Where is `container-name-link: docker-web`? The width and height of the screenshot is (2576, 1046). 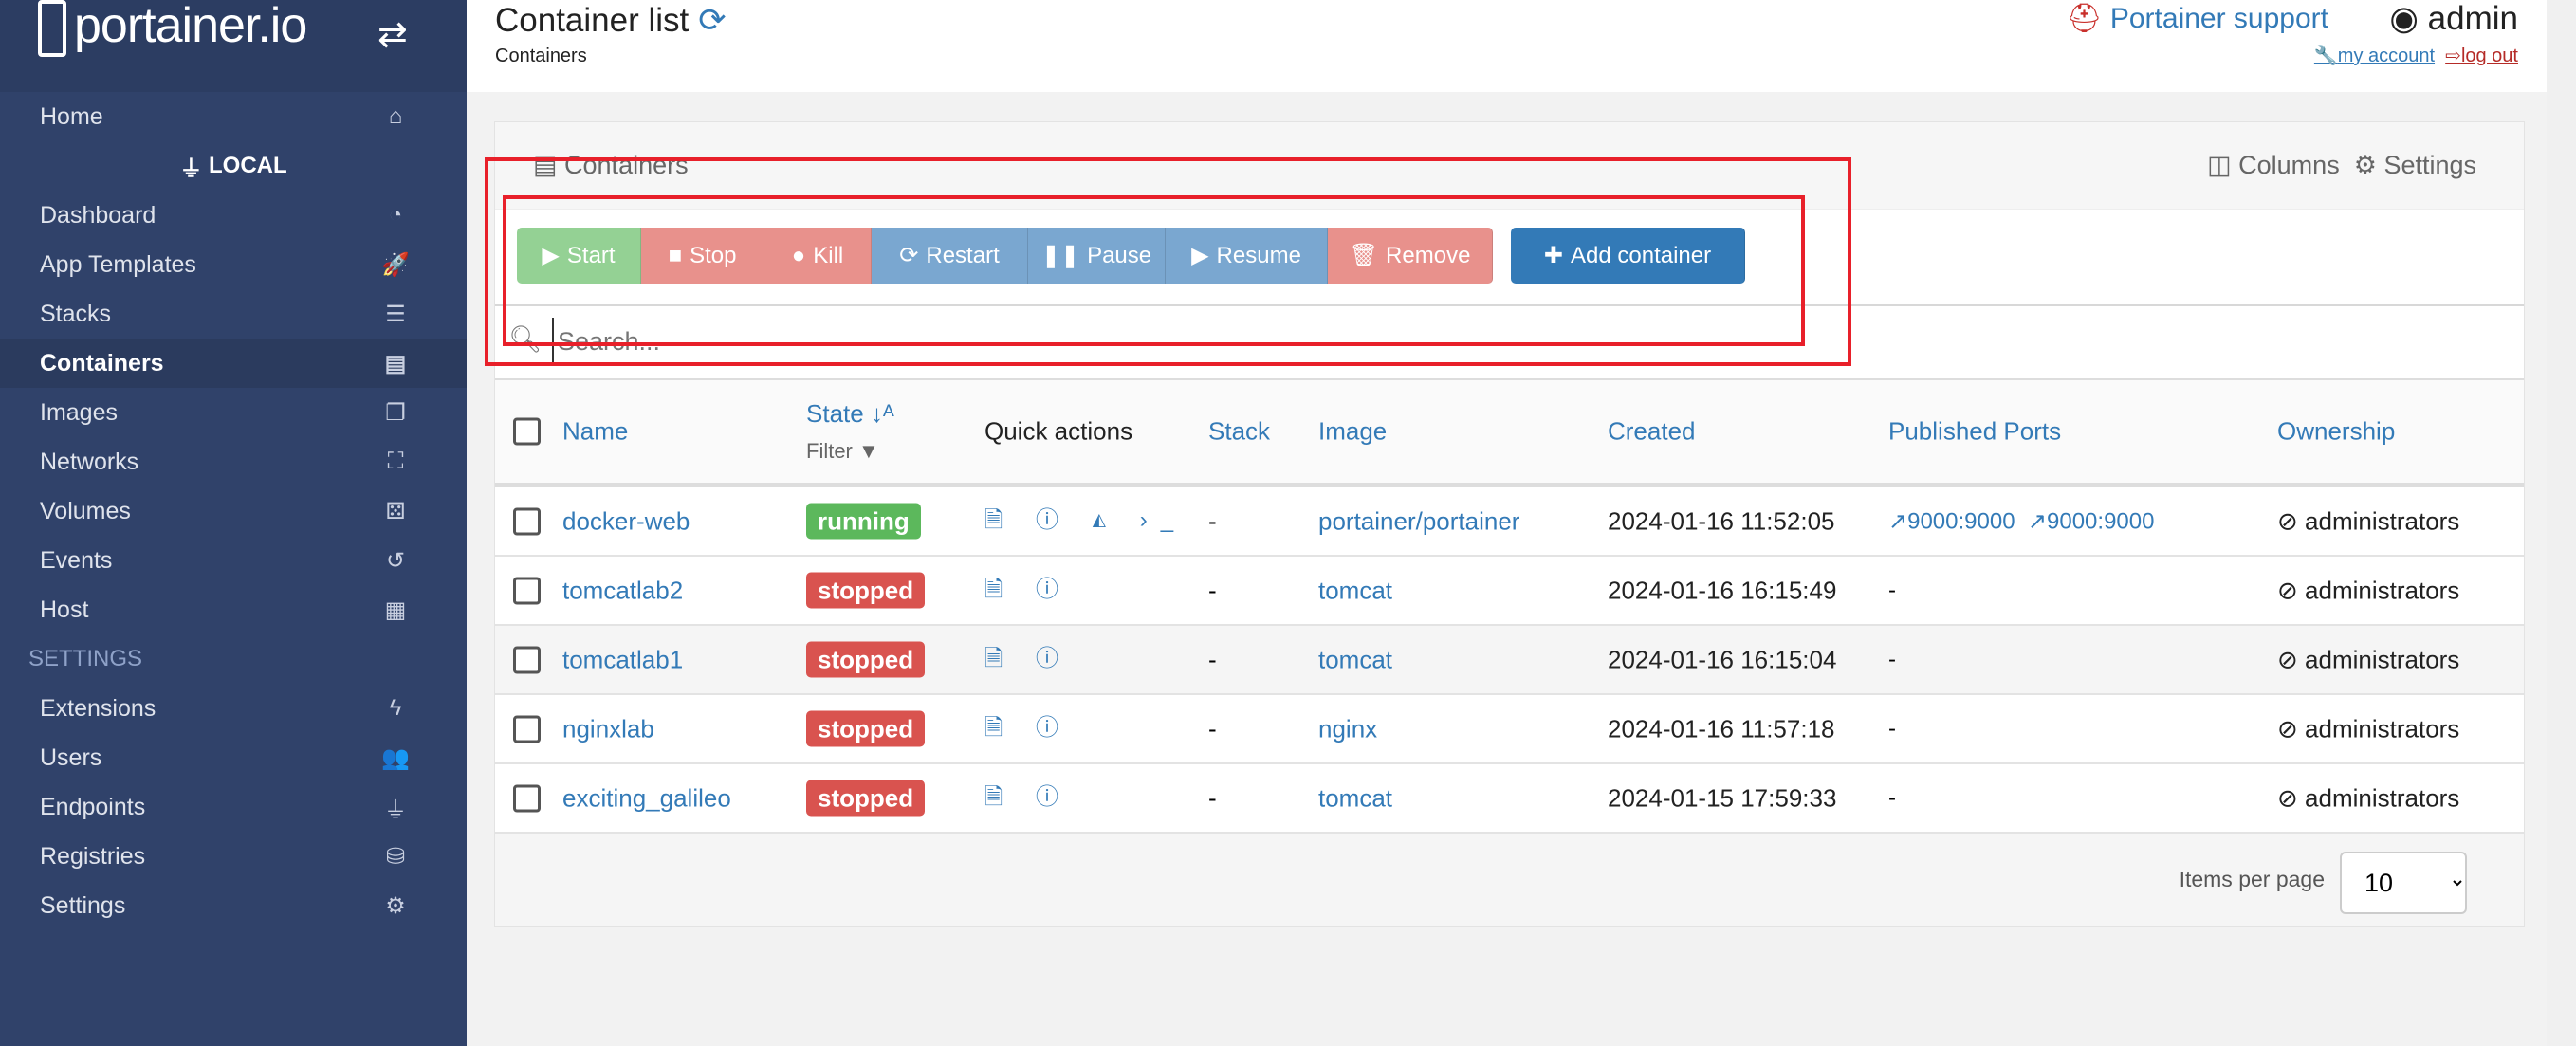 container-name-link: docker-web is located at coordinates (626, 521).